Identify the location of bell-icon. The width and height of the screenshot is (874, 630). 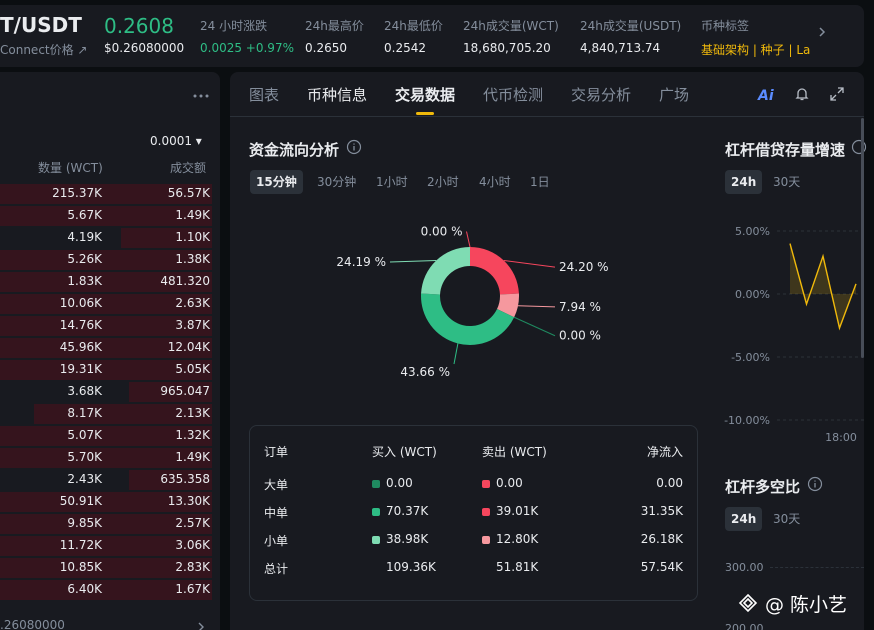
(802, 94).